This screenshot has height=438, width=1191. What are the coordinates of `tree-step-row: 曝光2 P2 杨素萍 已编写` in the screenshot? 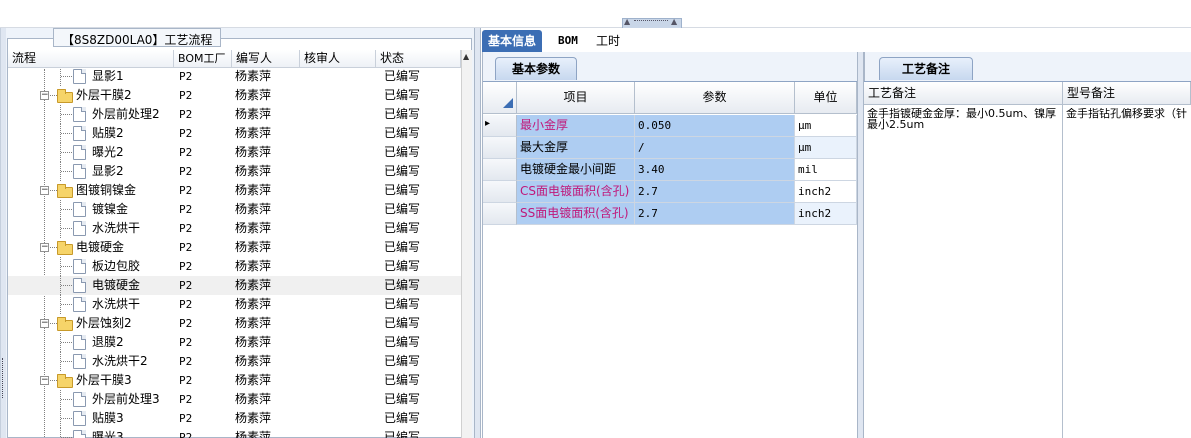 It's located at (234, 152).